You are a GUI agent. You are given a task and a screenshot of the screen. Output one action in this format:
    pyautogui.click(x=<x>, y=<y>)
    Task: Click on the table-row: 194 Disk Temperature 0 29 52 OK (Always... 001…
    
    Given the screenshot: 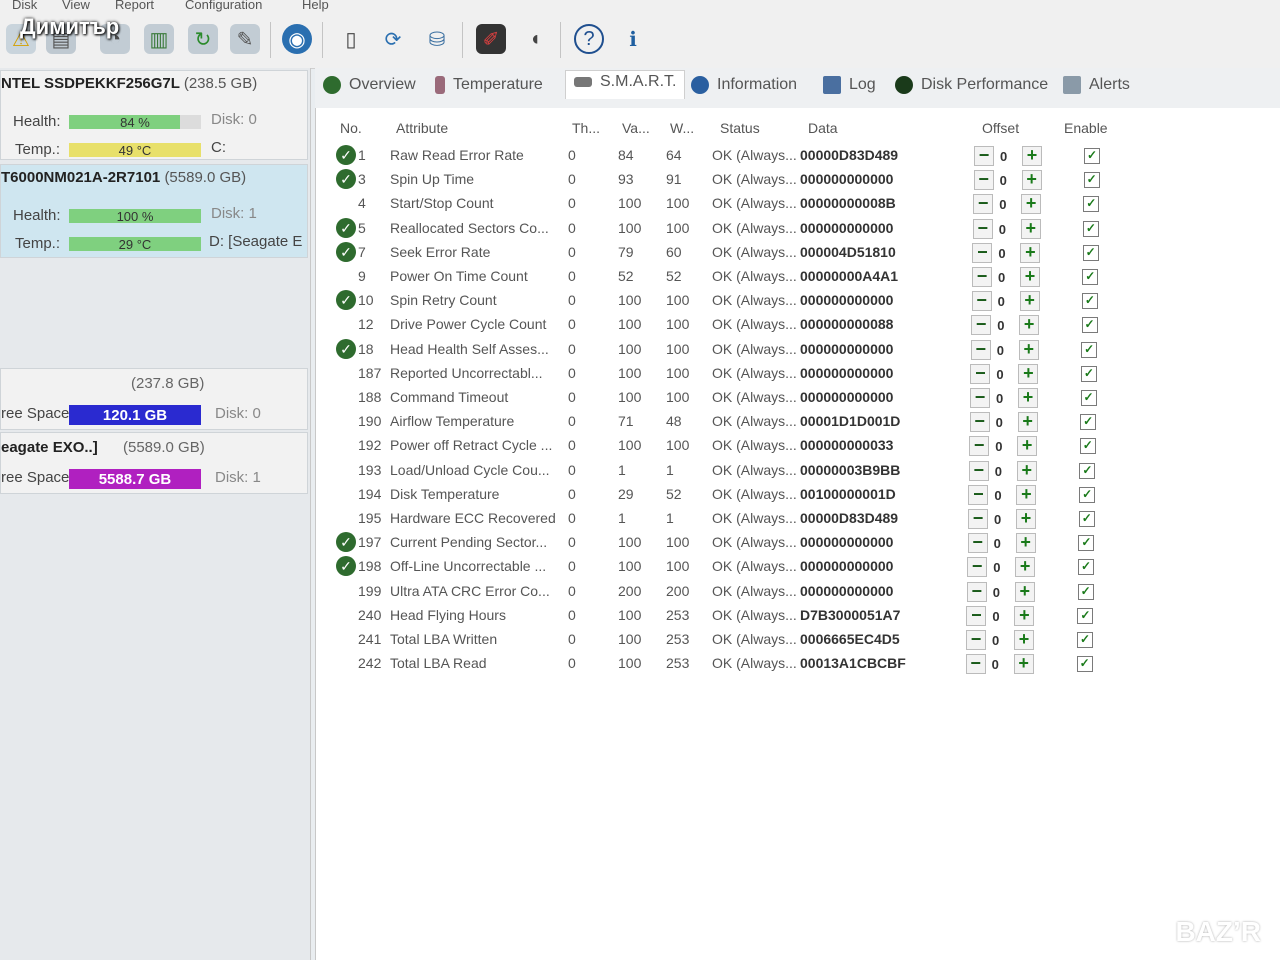 What is the action you would take?
    pyautogui.click(x=729, y=495)
    